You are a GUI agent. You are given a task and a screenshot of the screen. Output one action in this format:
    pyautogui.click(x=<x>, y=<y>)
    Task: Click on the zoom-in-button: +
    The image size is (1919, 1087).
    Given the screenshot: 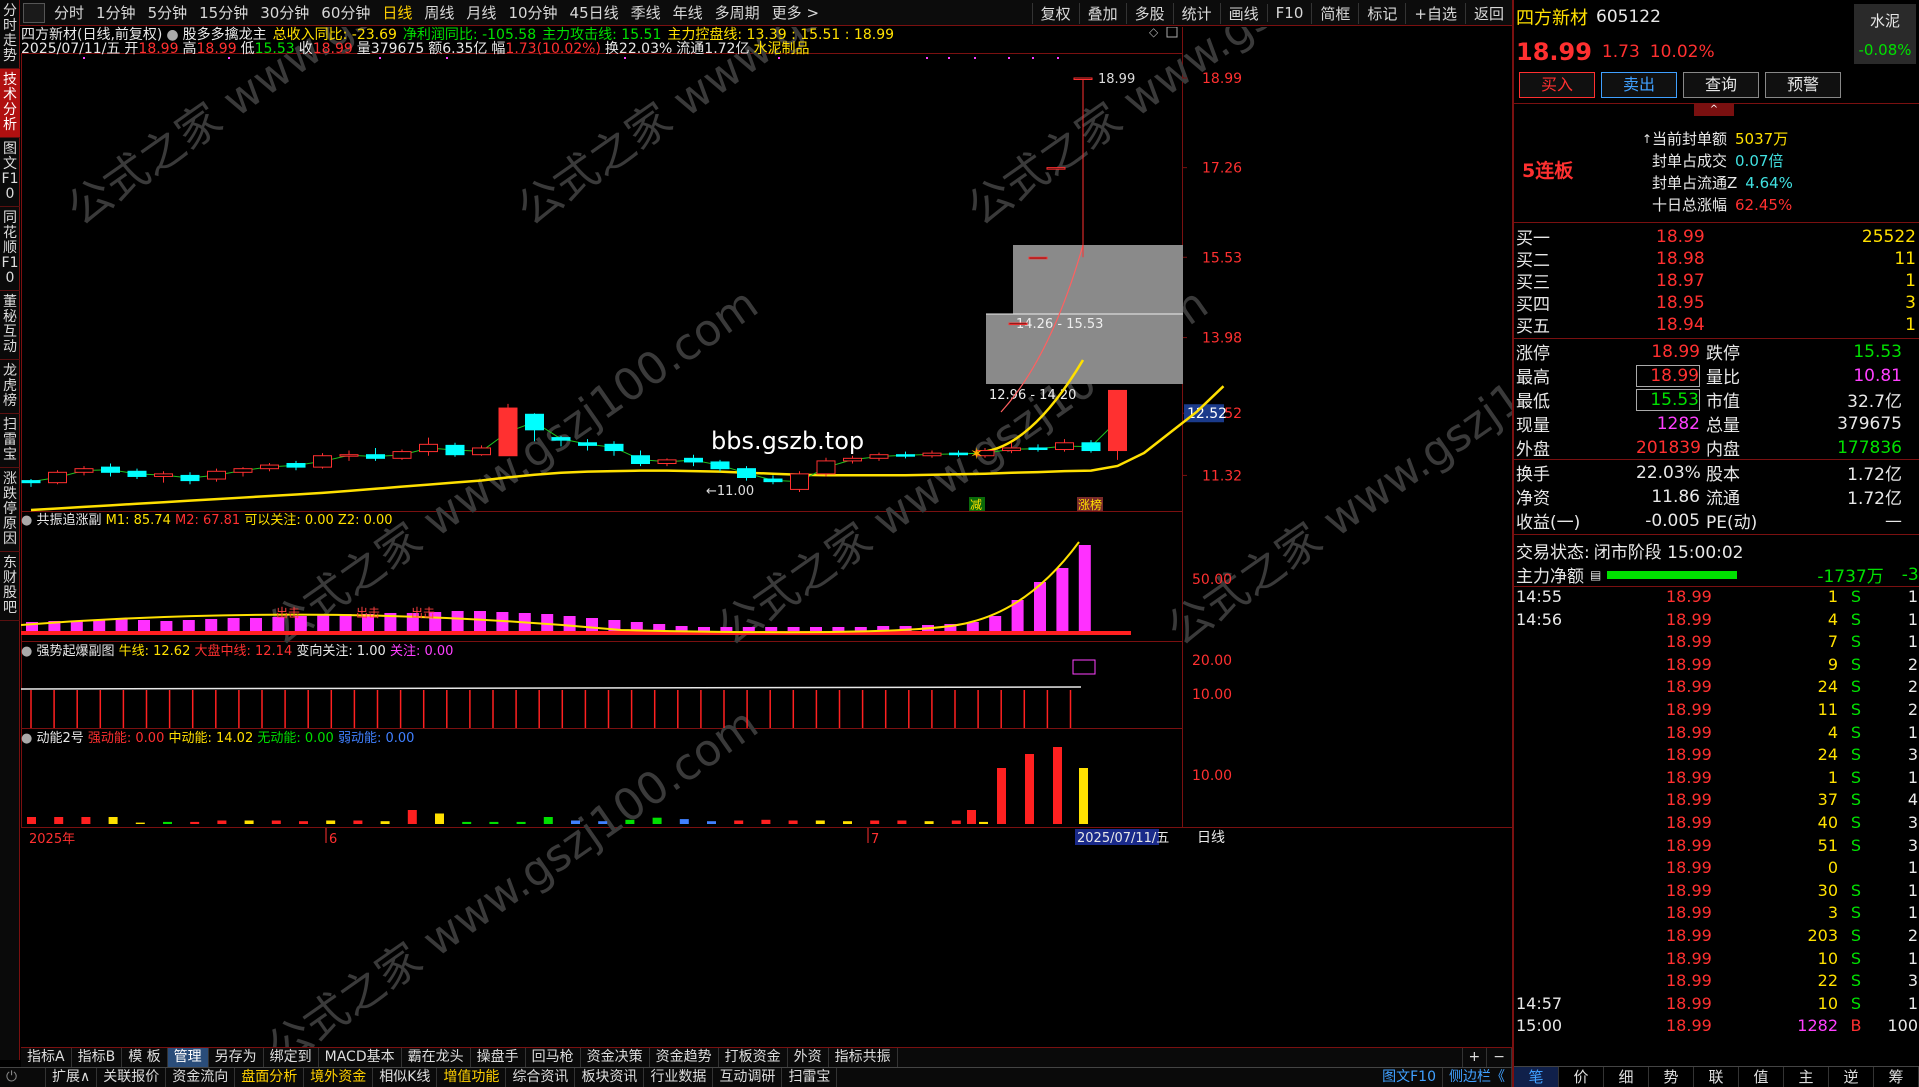 What is the action you would take?
    pyautogui.click(x=1474, y=1057)
    